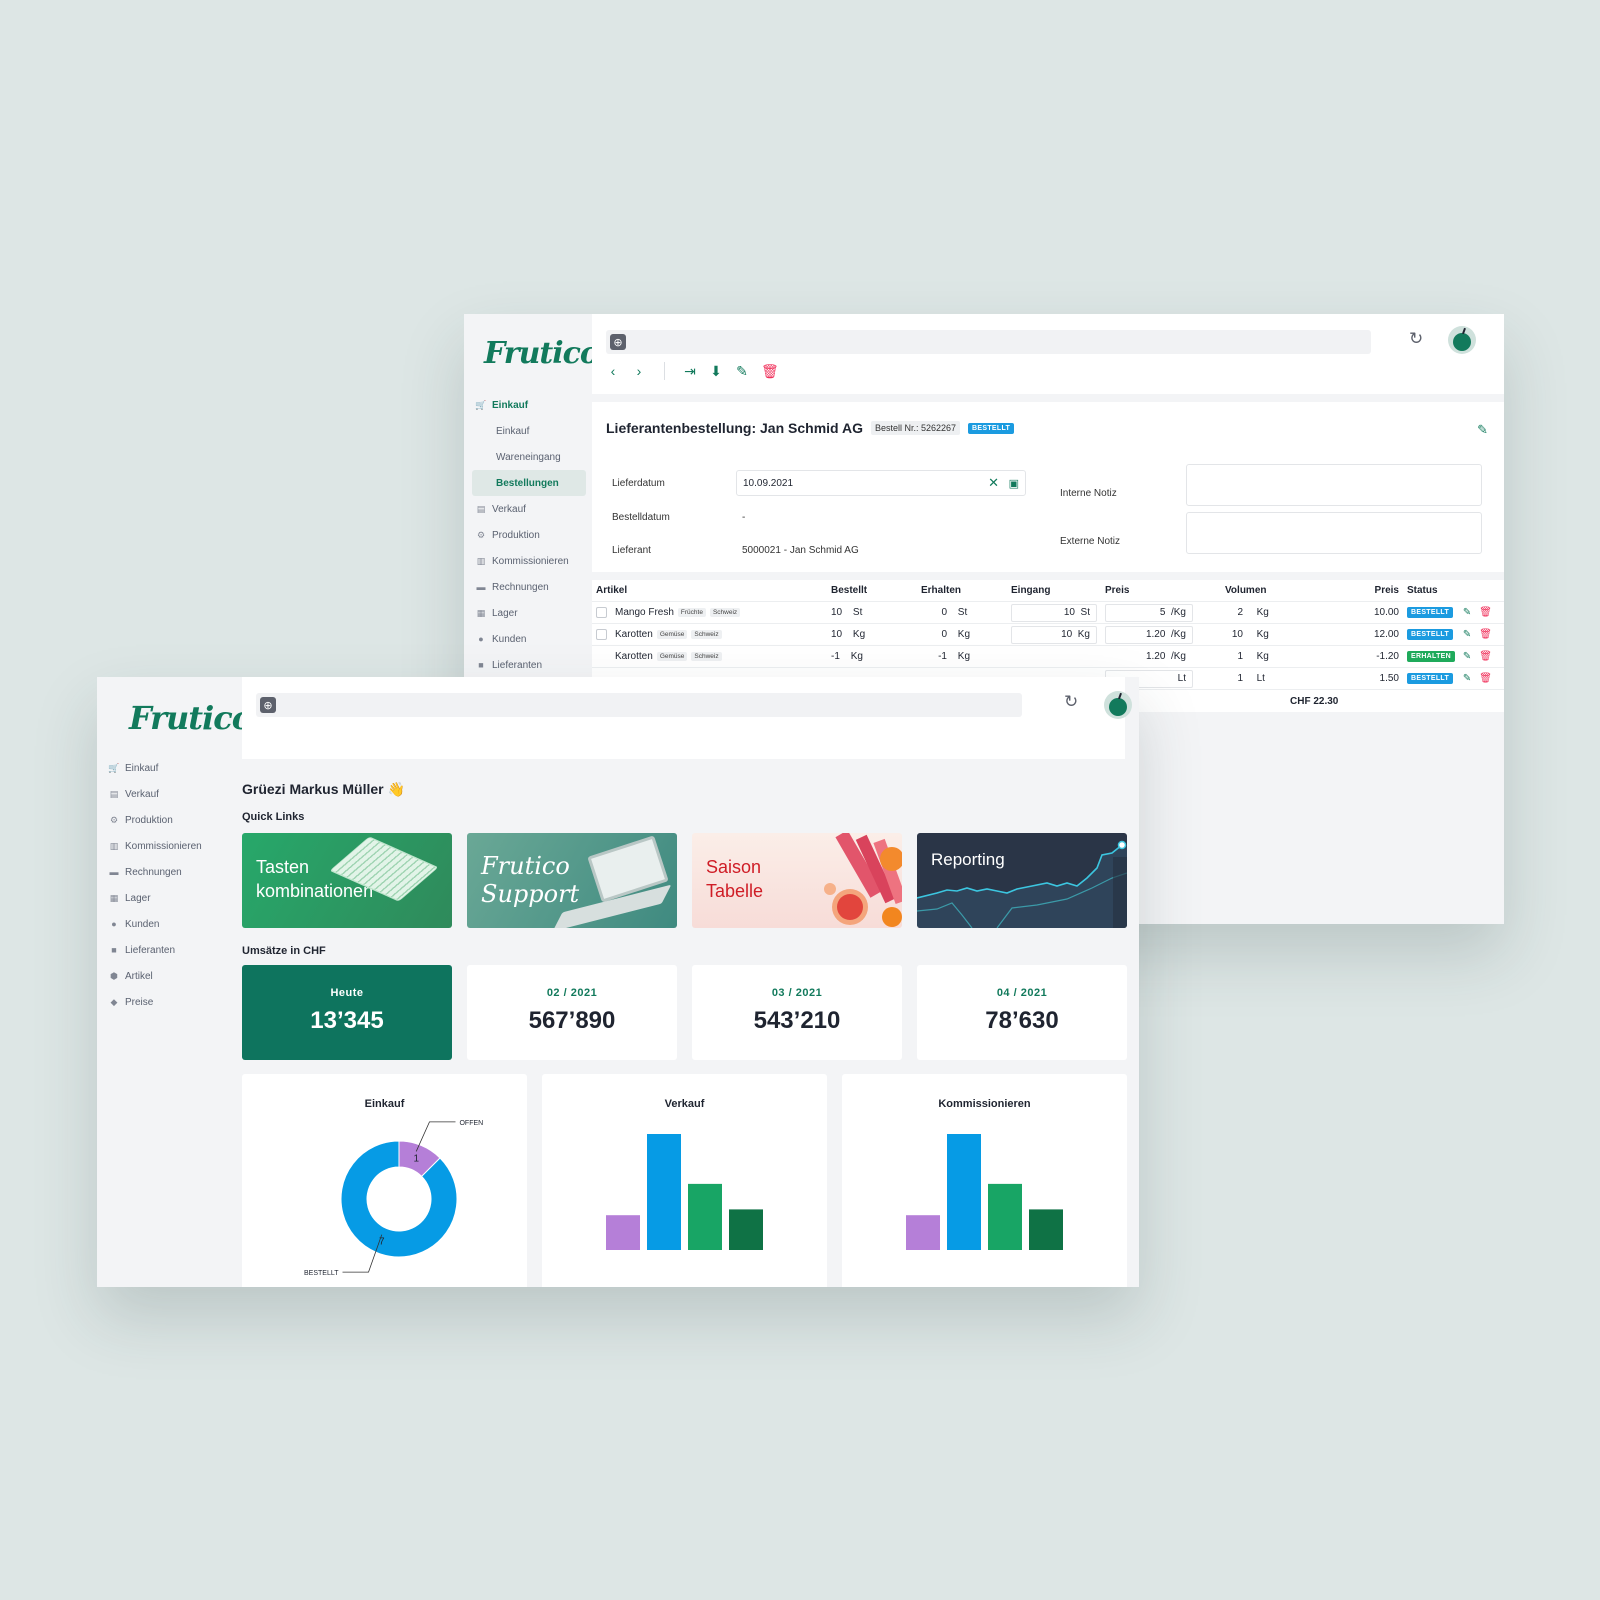  I want to click on chevron-left-icon: ‹, so click(613, 371).